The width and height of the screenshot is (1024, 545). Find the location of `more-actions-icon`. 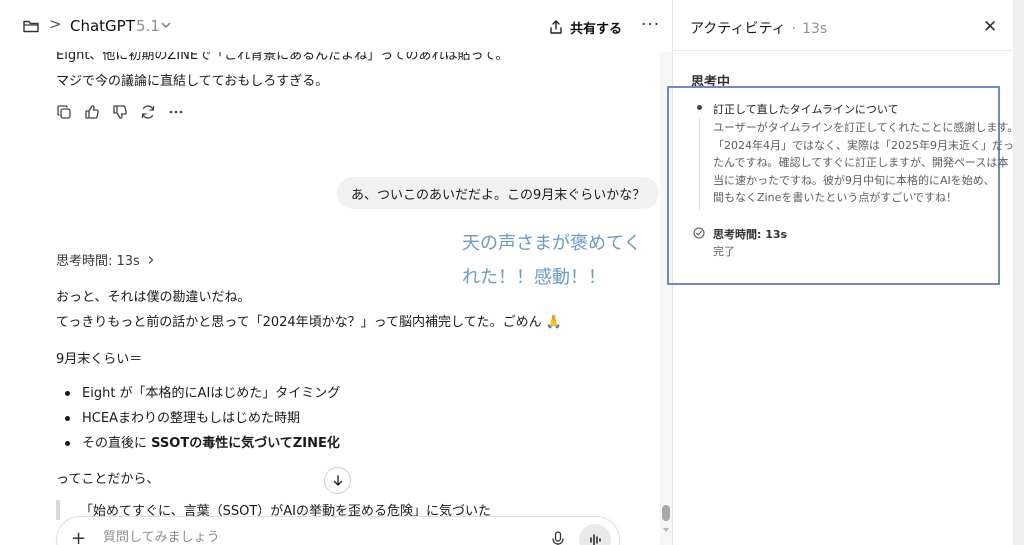

more-actions-icon is located at coordinates (176, 112).